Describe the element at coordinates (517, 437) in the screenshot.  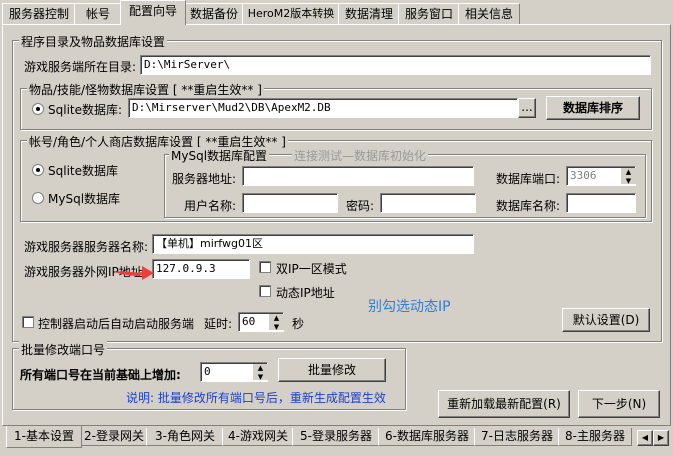
I see `tab-log-server: 7-日志服务器` at that location.